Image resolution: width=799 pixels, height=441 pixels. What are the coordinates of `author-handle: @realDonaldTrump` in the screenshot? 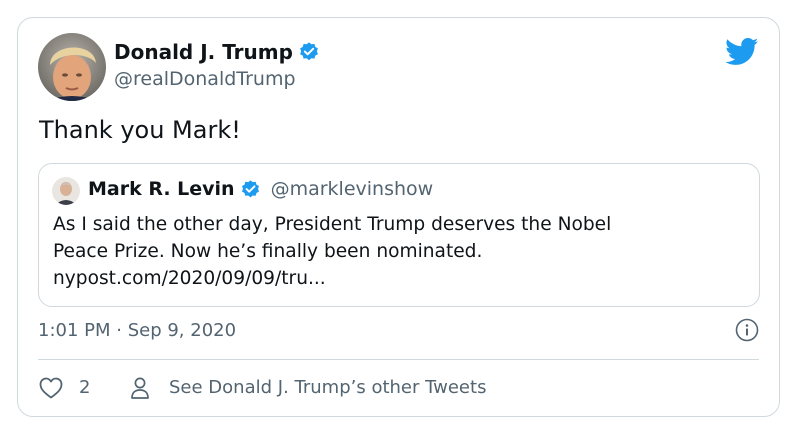 It's located at (205, 79).